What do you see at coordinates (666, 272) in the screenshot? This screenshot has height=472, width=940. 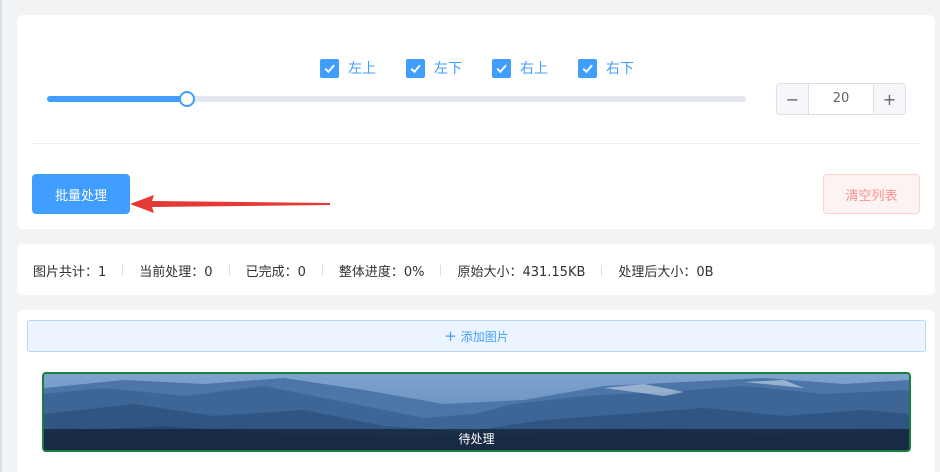 I see `stat-processed-size: 处理后大小：0B` at bounding box center [666, 272].